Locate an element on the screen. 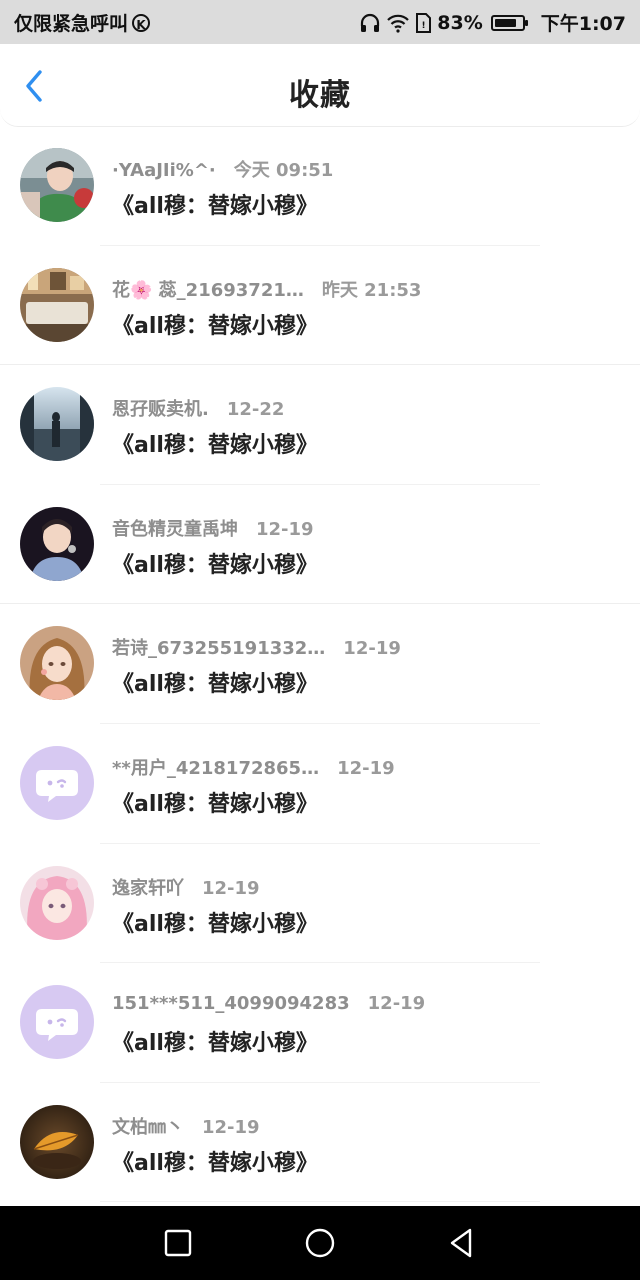 The image size is (640, 1280). divider is located at coordinates (320, 1202).